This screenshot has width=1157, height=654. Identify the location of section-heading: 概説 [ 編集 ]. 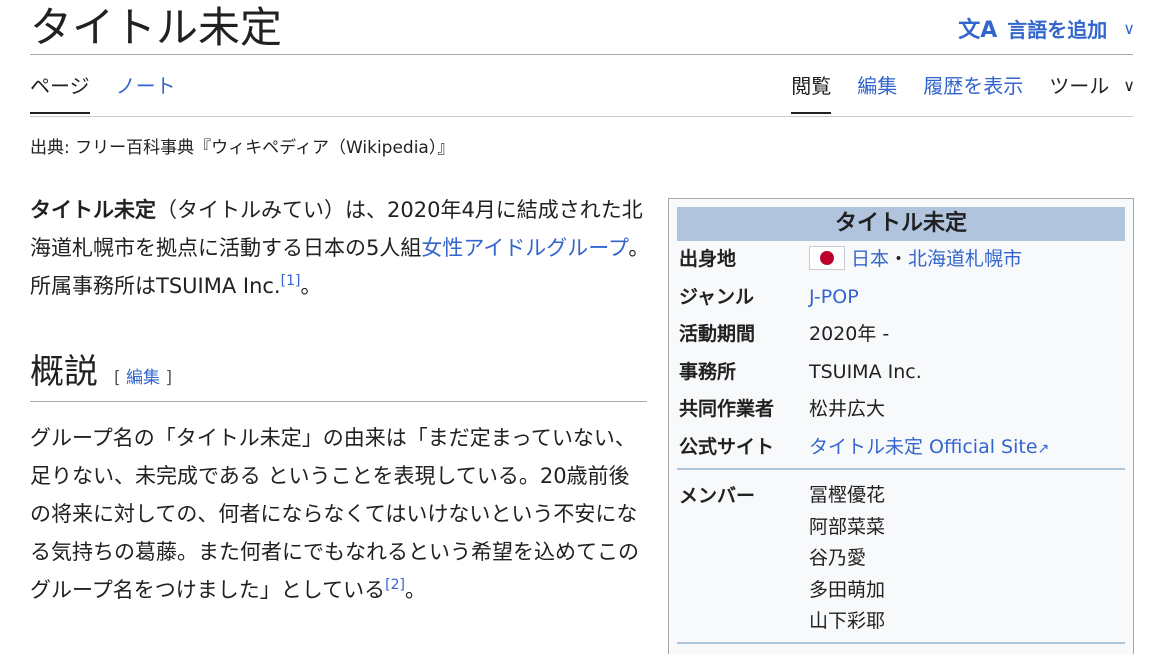
(101, 372).